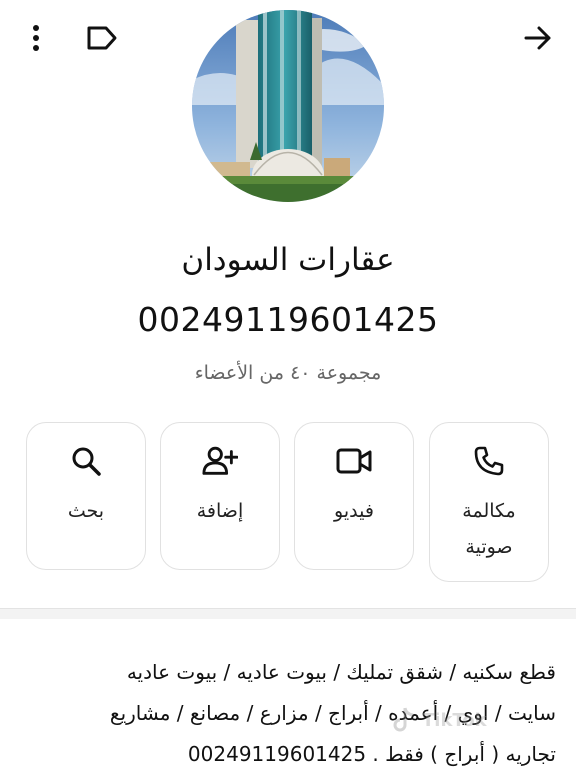 The width and height of the screenshot is (576, 776). Describe the element at coordinates (288, 319) in the screenshot. I see `group-phone-number: 00249119601425` at that location.